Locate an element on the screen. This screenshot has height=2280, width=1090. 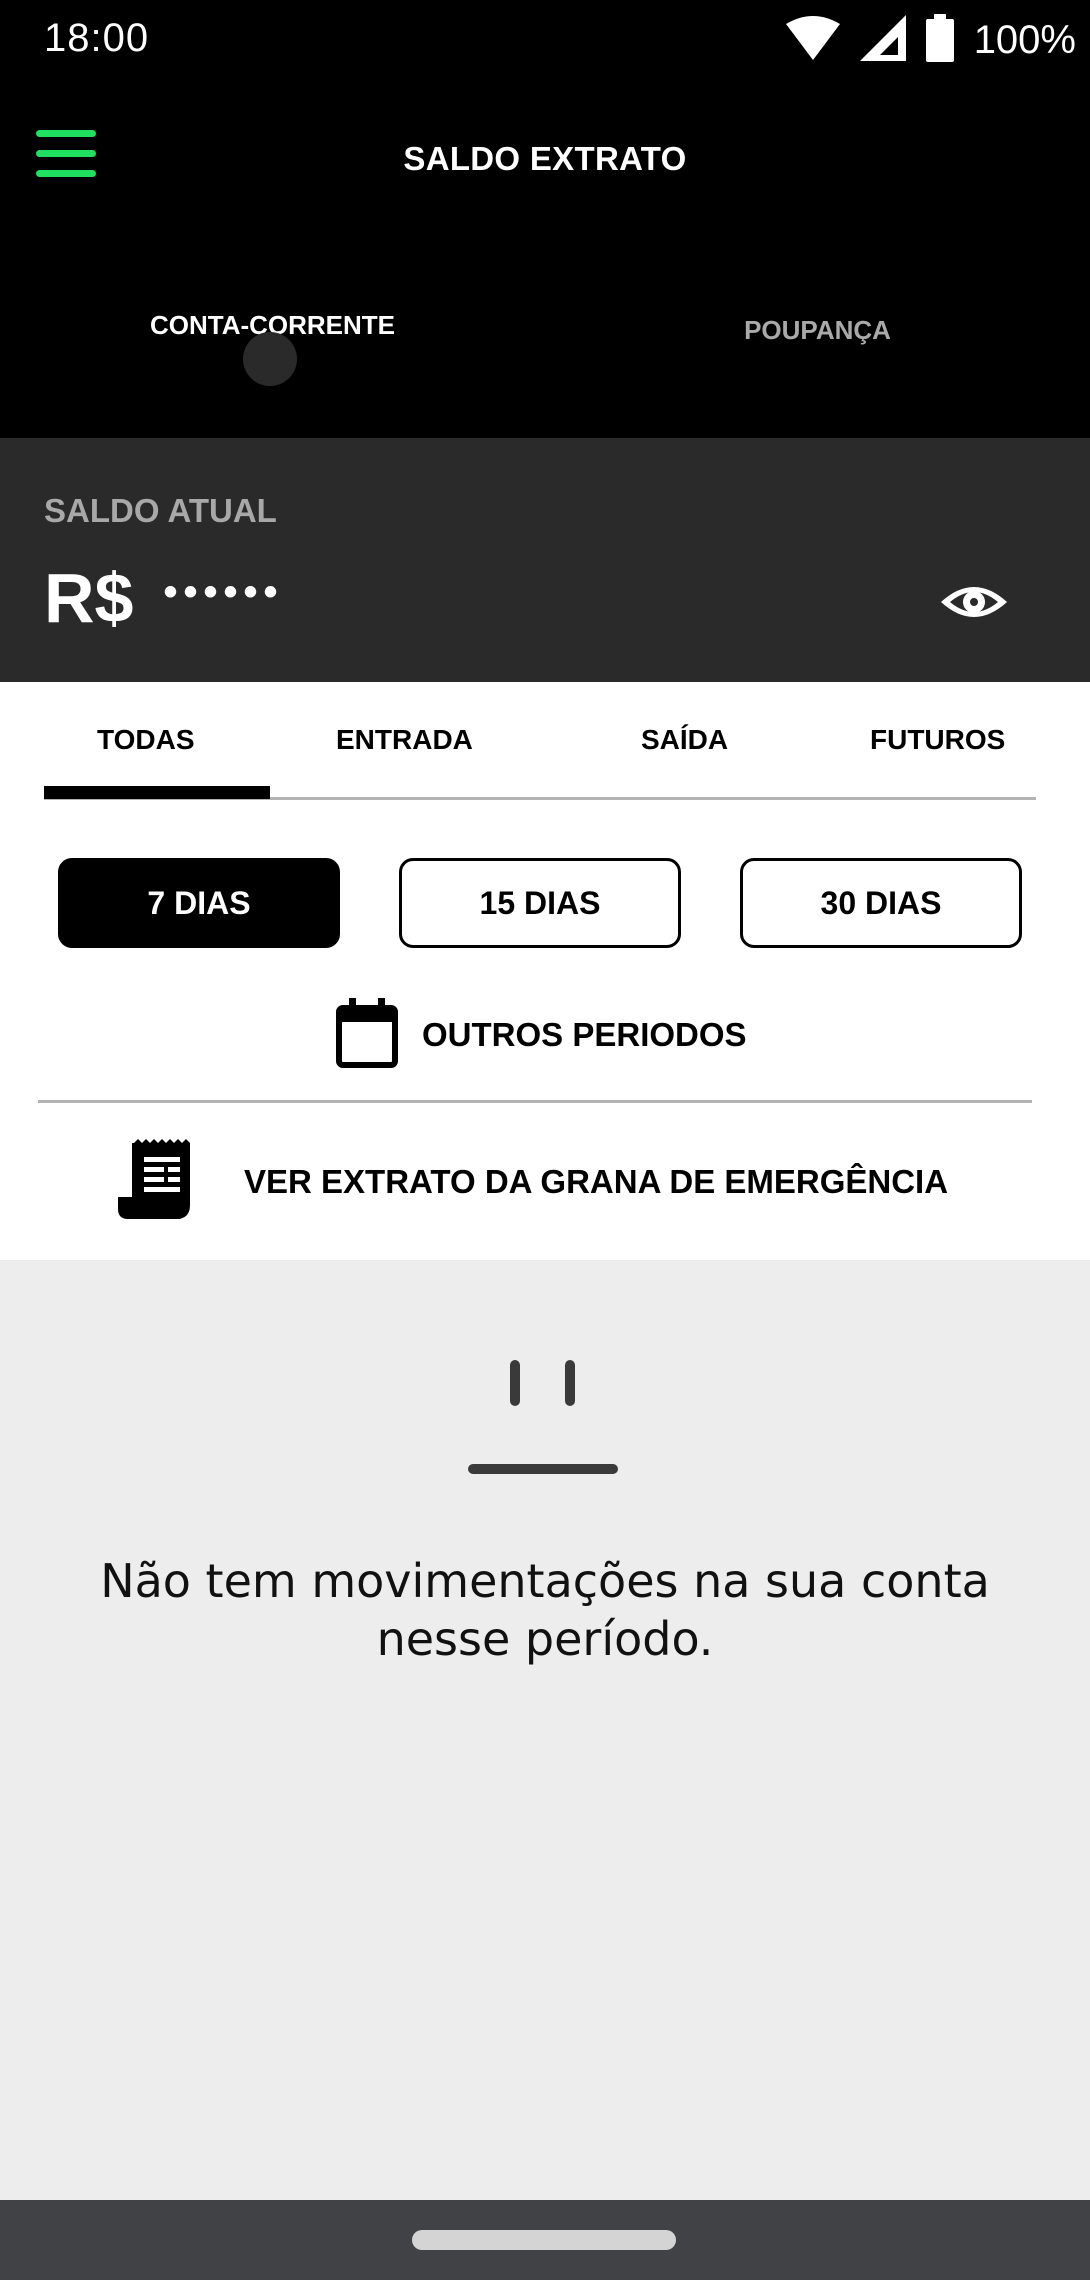
tab-saida: SAÍDA is located at coordinates (684, 740).